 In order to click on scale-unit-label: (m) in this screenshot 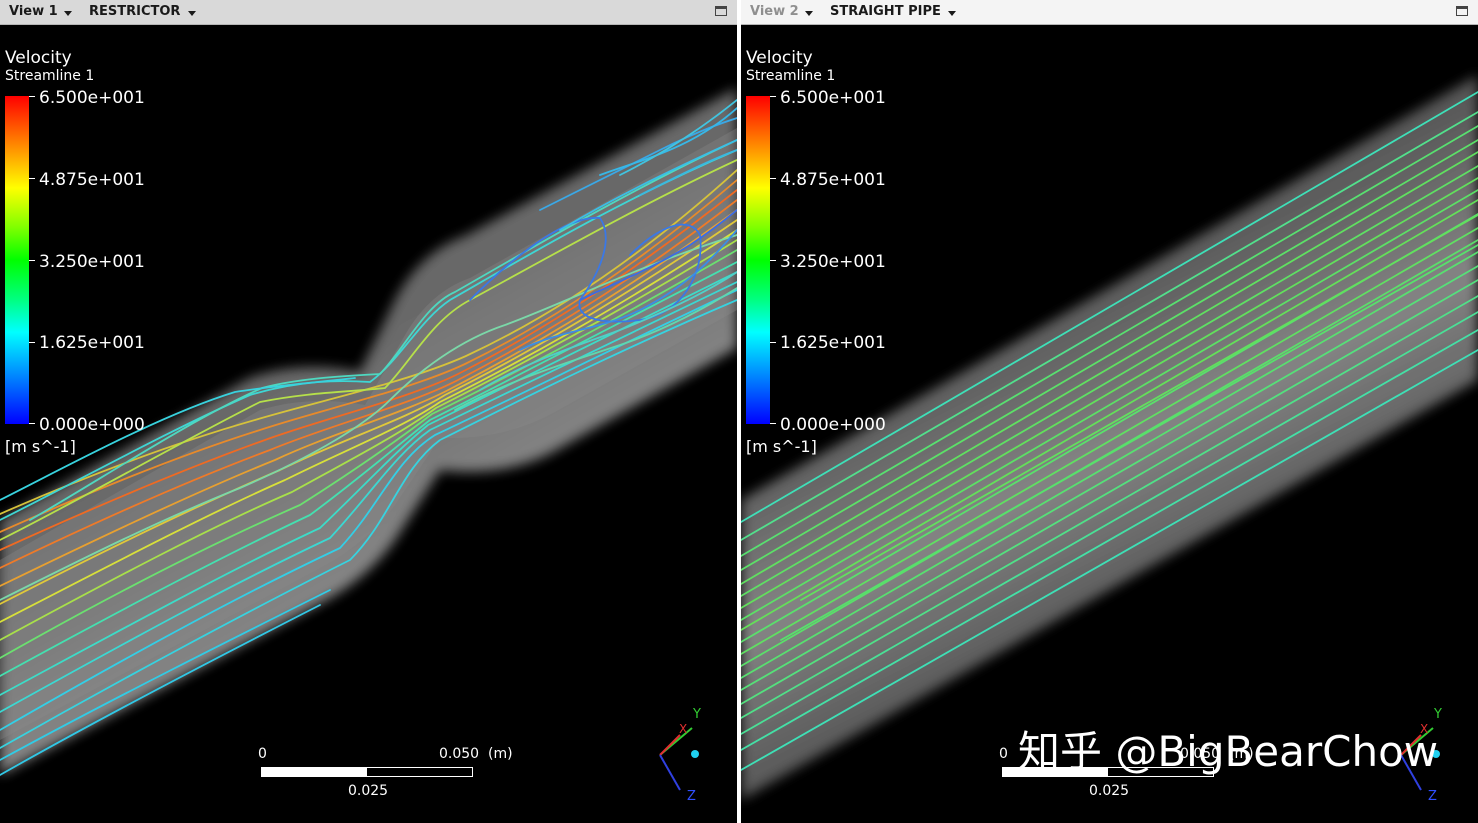, I will do `click(500, 754)`.